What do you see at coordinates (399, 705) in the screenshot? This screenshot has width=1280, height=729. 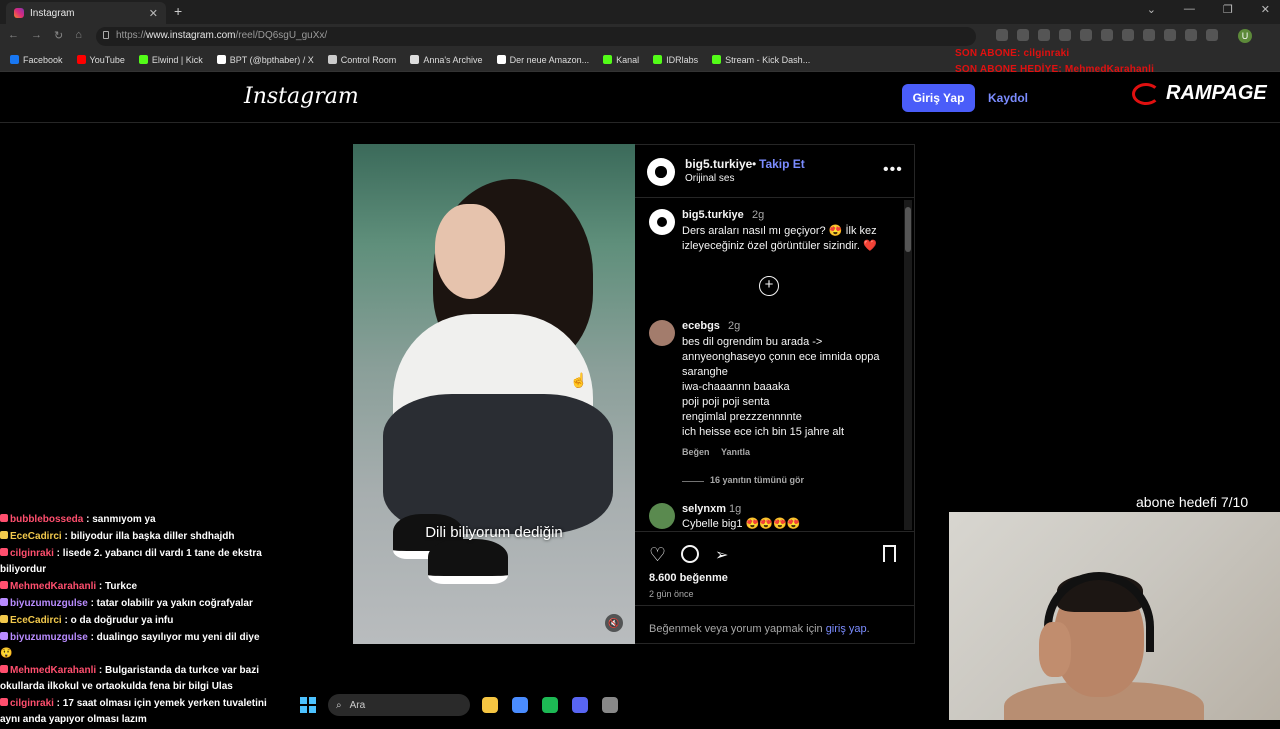 I see `taskbar-search: ⌕ Ara` at bounding box center [399, 705].